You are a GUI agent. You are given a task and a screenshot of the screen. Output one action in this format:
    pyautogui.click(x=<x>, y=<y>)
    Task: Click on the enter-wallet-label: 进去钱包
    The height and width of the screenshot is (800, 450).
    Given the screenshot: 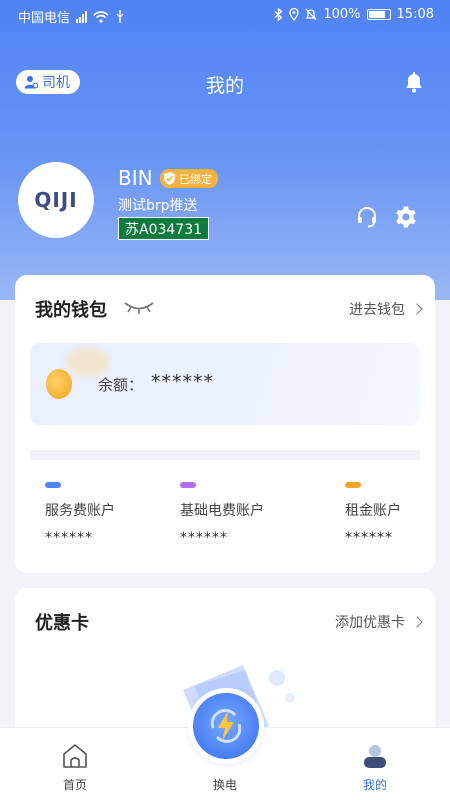 What is the action you would take?
    pyautogui.click(x=377, y=310)
    